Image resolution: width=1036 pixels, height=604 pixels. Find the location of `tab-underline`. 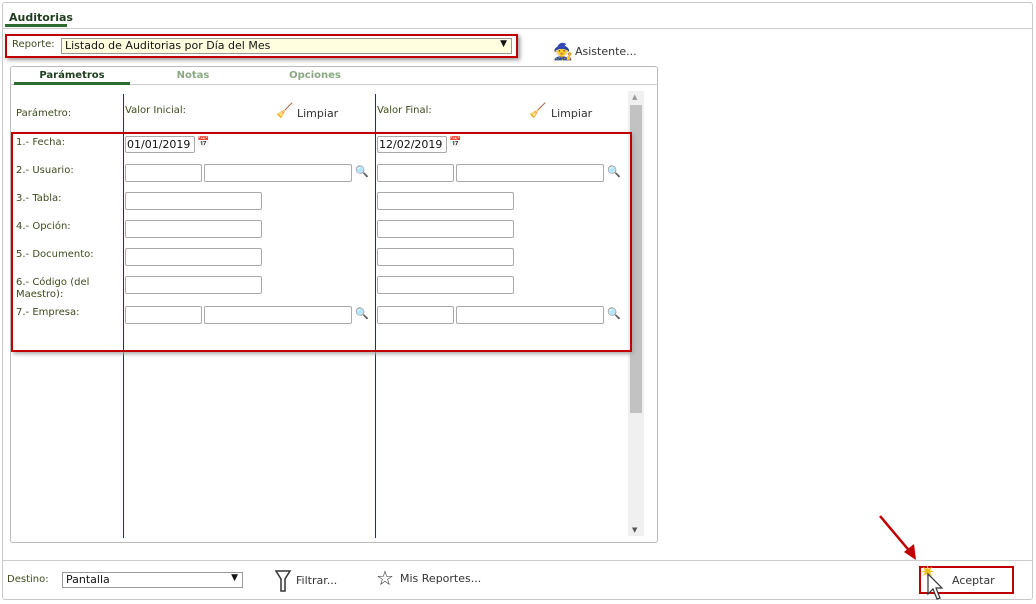

tab-underline is located at coordinates (36, 25).